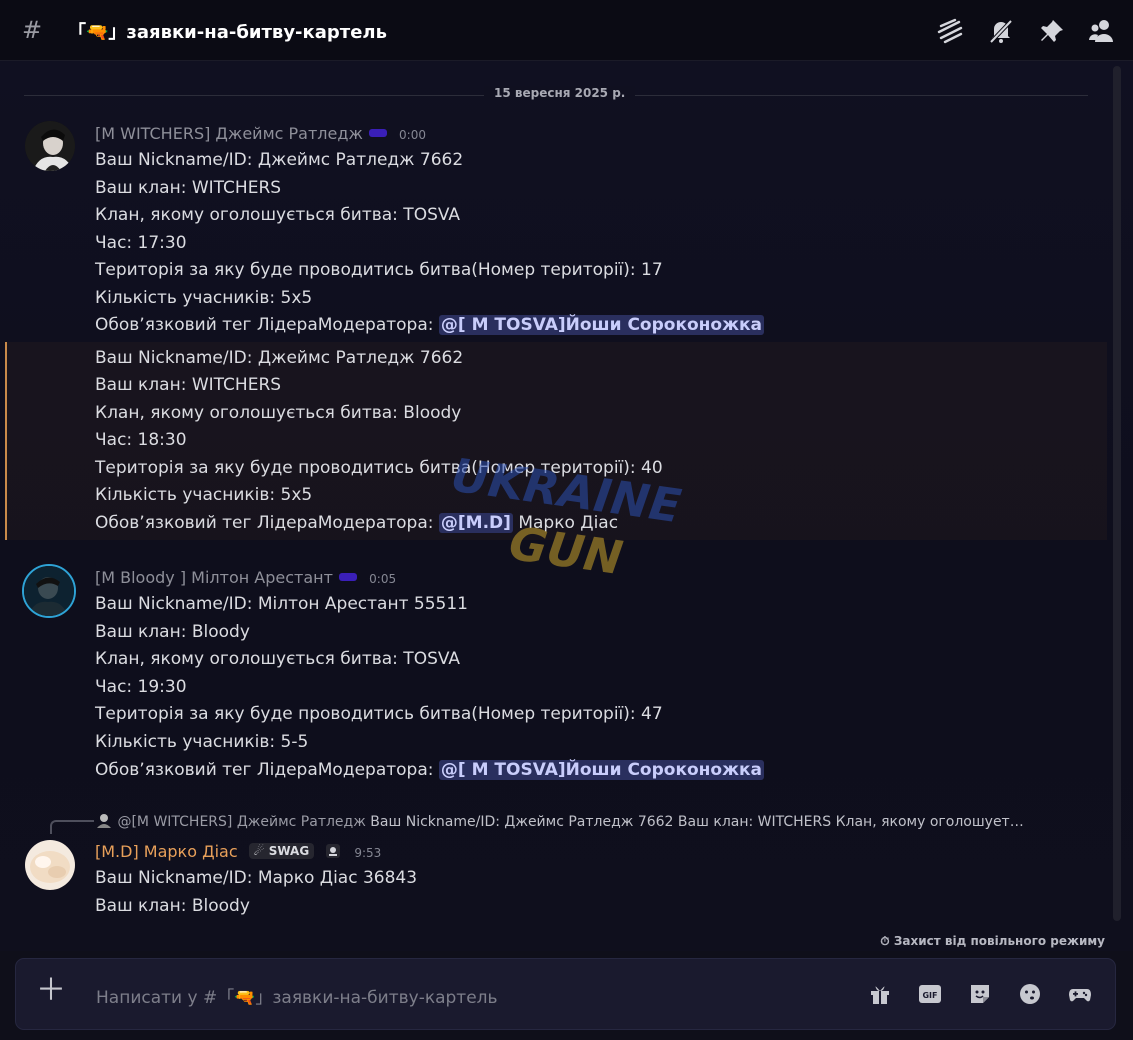  What do you see at coordinates (950, 31) in the screenshot?
I see `threads-icon` at bounding box center [950, 31].